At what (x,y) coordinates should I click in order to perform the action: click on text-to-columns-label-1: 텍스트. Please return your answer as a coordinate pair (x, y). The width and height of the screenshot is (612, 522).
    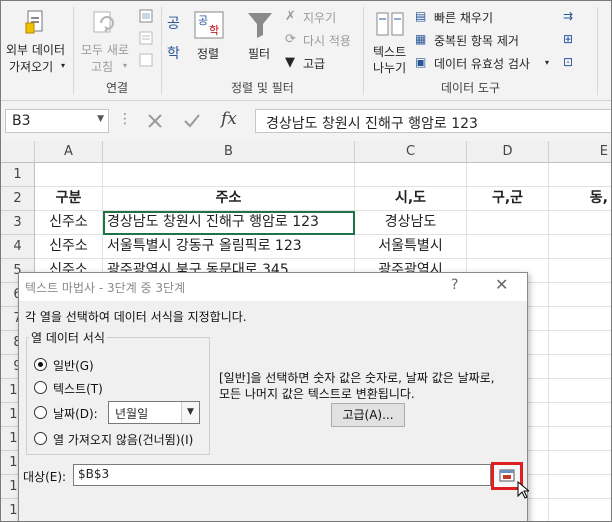
    Looking at the image, I should click on (390, 52).